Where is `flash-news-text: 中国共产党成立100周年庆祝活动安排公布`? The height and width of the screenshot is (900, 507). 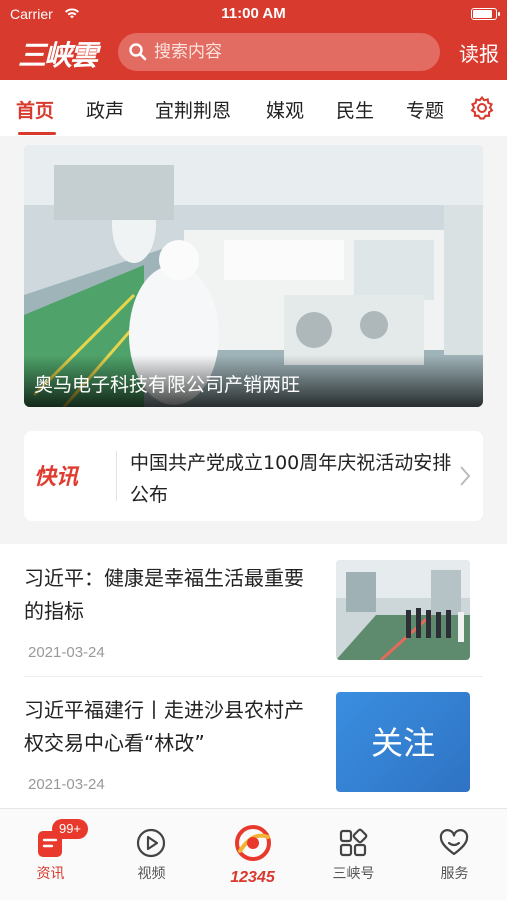
flash-news-text: 中国共产党成立100周年庆祝活动安排公布 is located at coordinates (291, 479).